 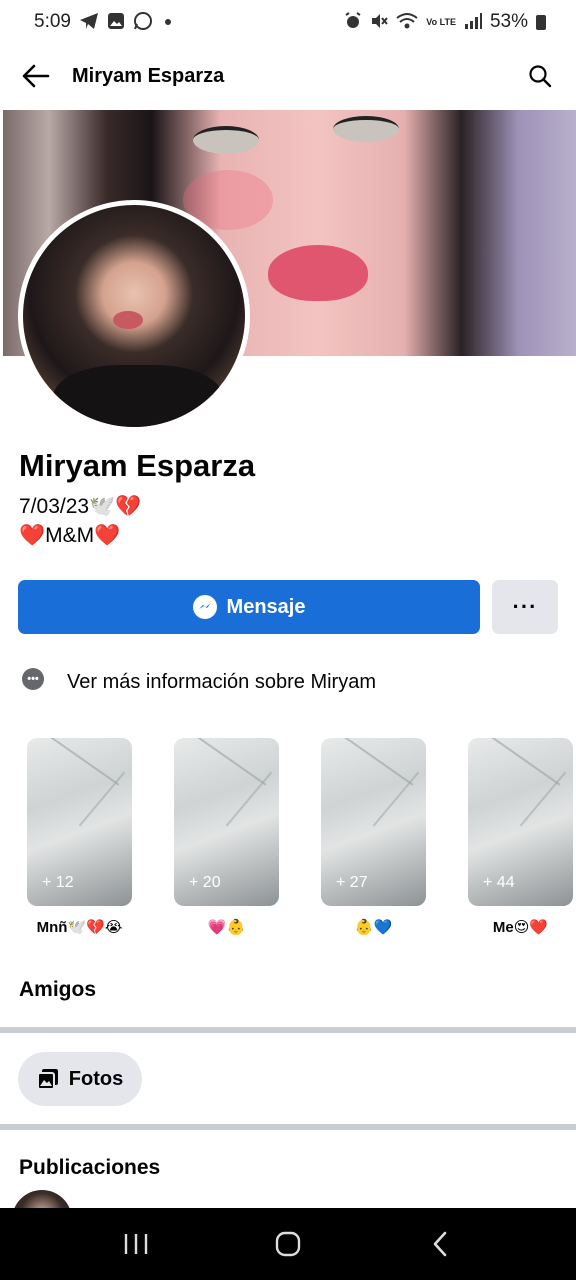 What do you see at coordinates (266, 606) in the screenshot?
I see `message-button-label: Mensaje` at bounding box center [266, 606].